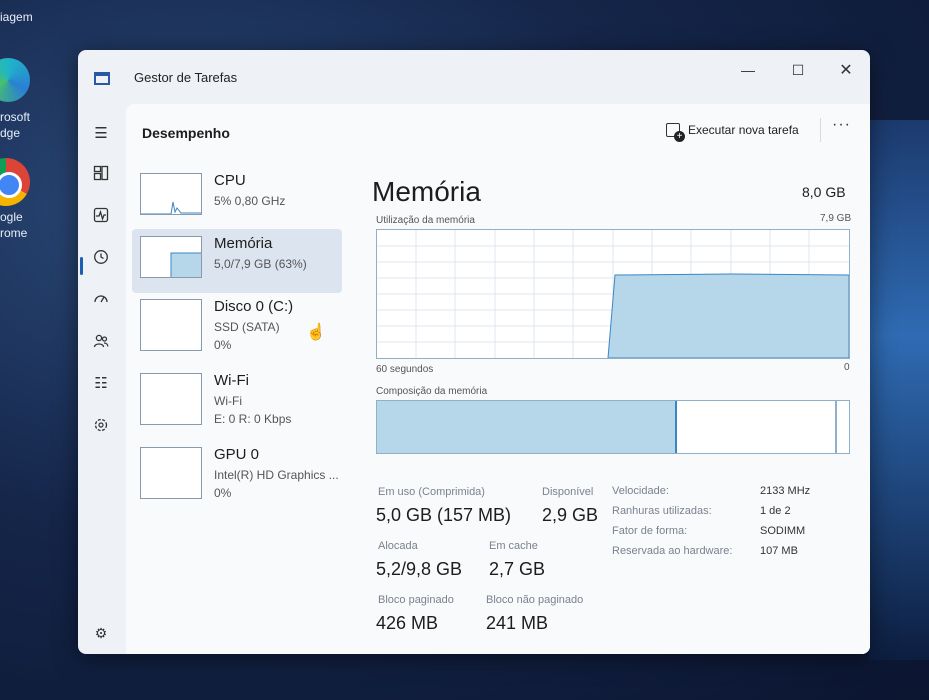 The width and height of the screenshot is (929, 700). Describe the element at coordinates (243, 243) in the screenshot. I see `device-name: Memória` at that location.